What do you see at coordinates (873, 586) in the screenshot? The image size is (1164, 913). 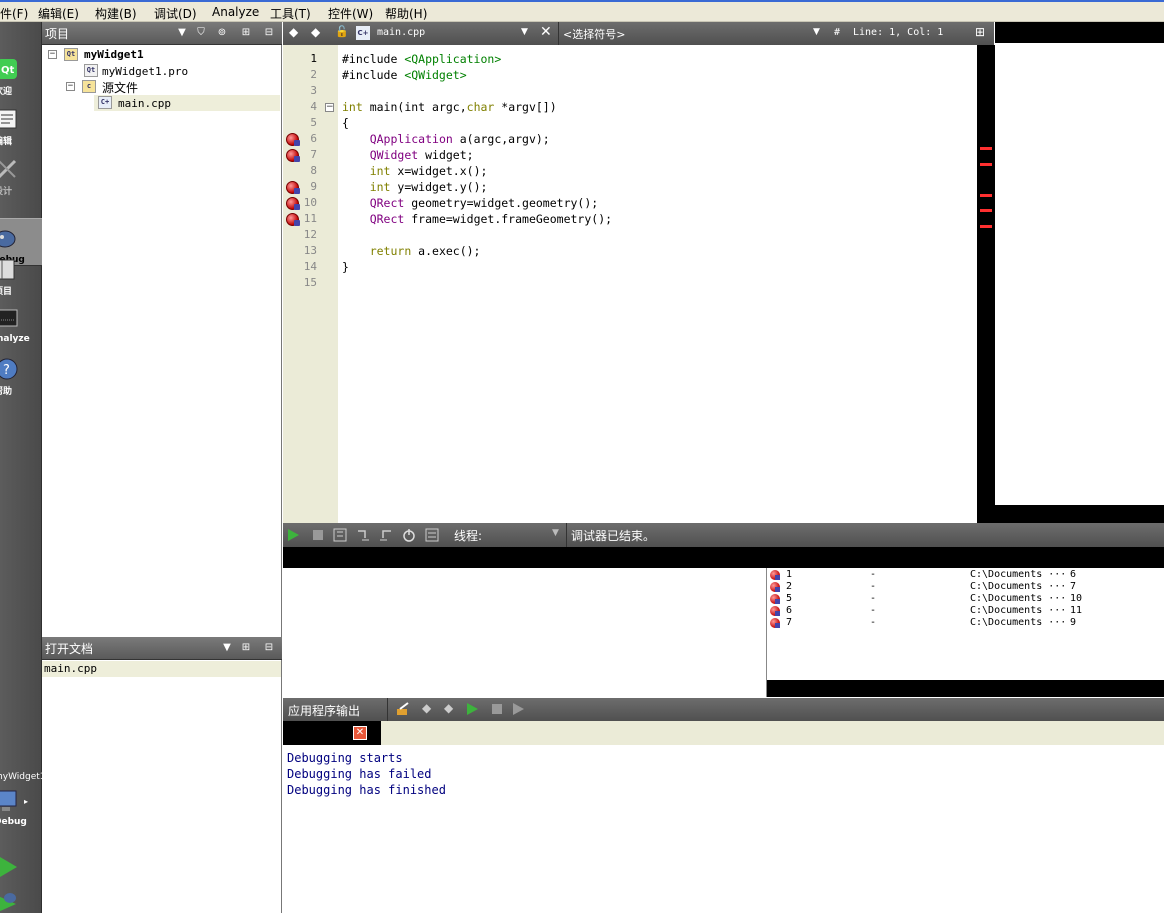 I see `breakpoint-func: -` at bounding box center [873, 586].